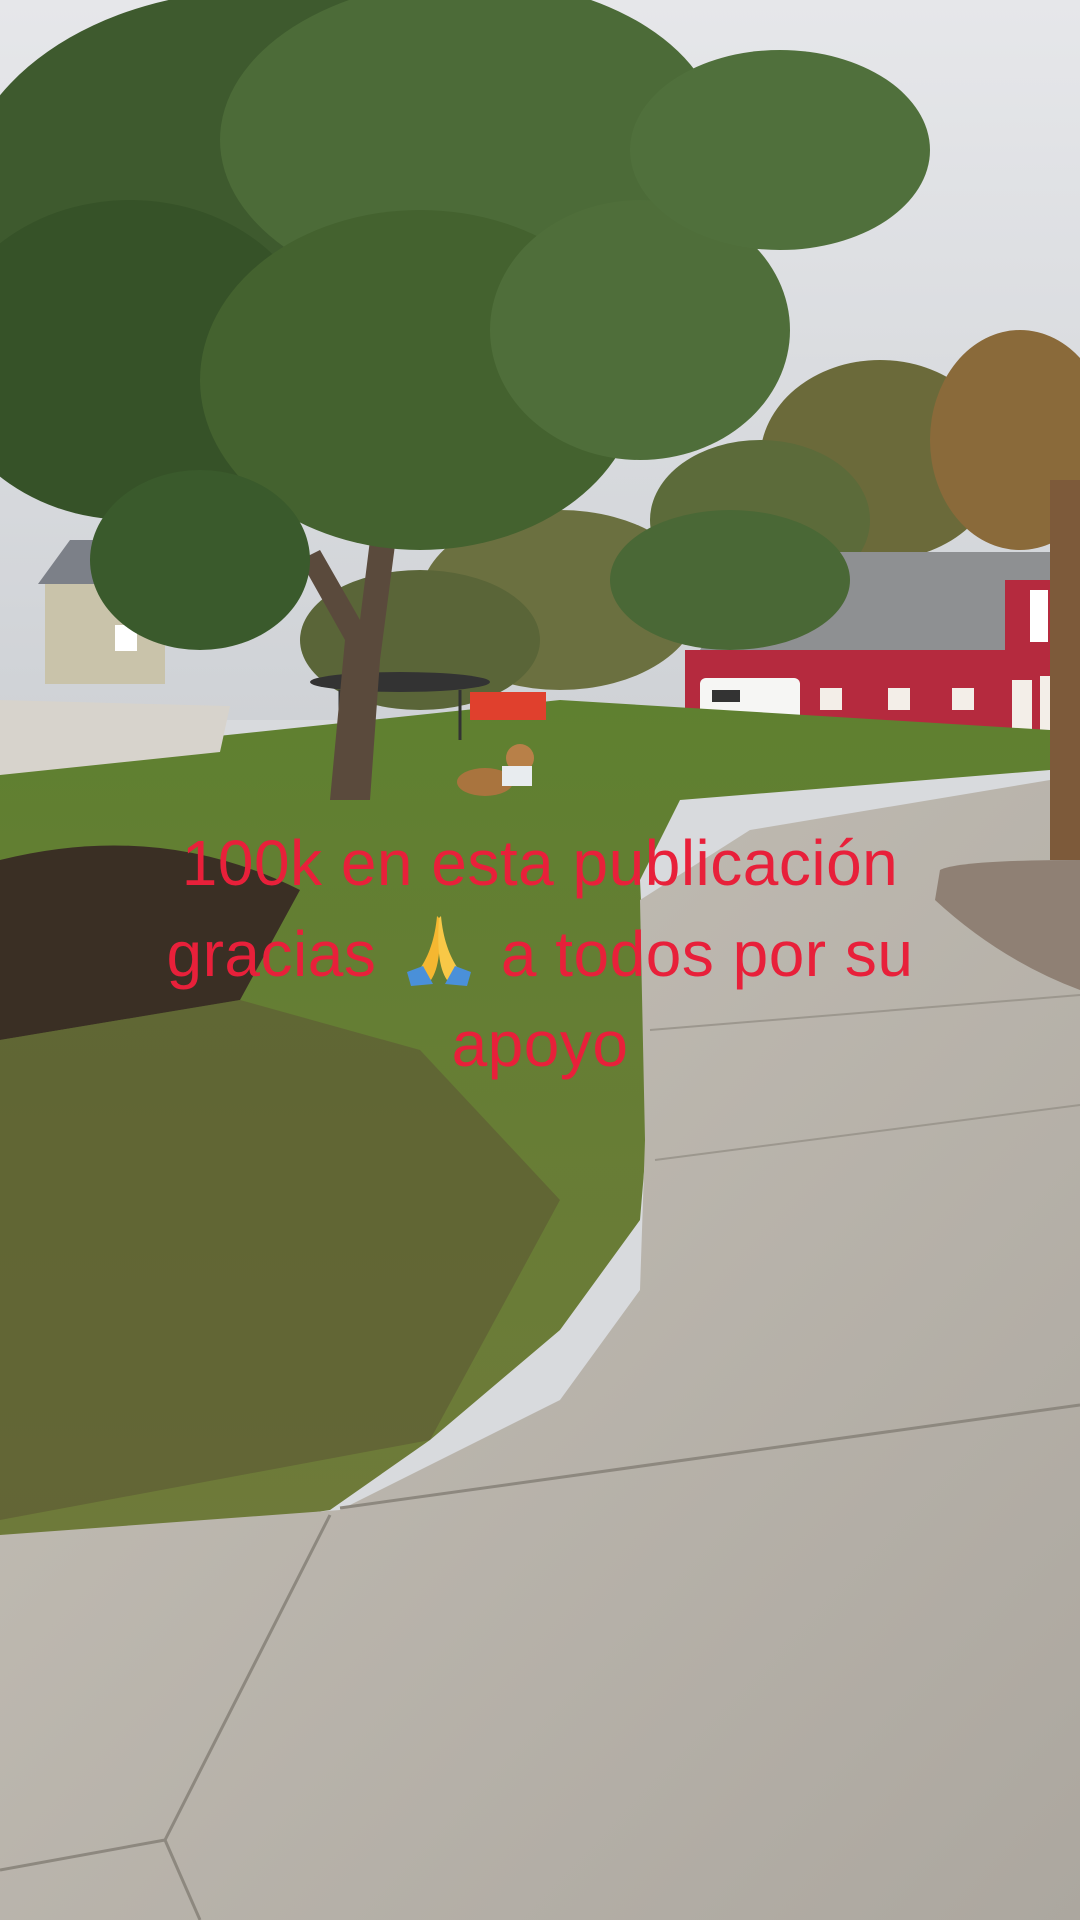 The image size is (1080, 1920). I want to click on caption-line-2-end: a todos por su, so click(707, 954).